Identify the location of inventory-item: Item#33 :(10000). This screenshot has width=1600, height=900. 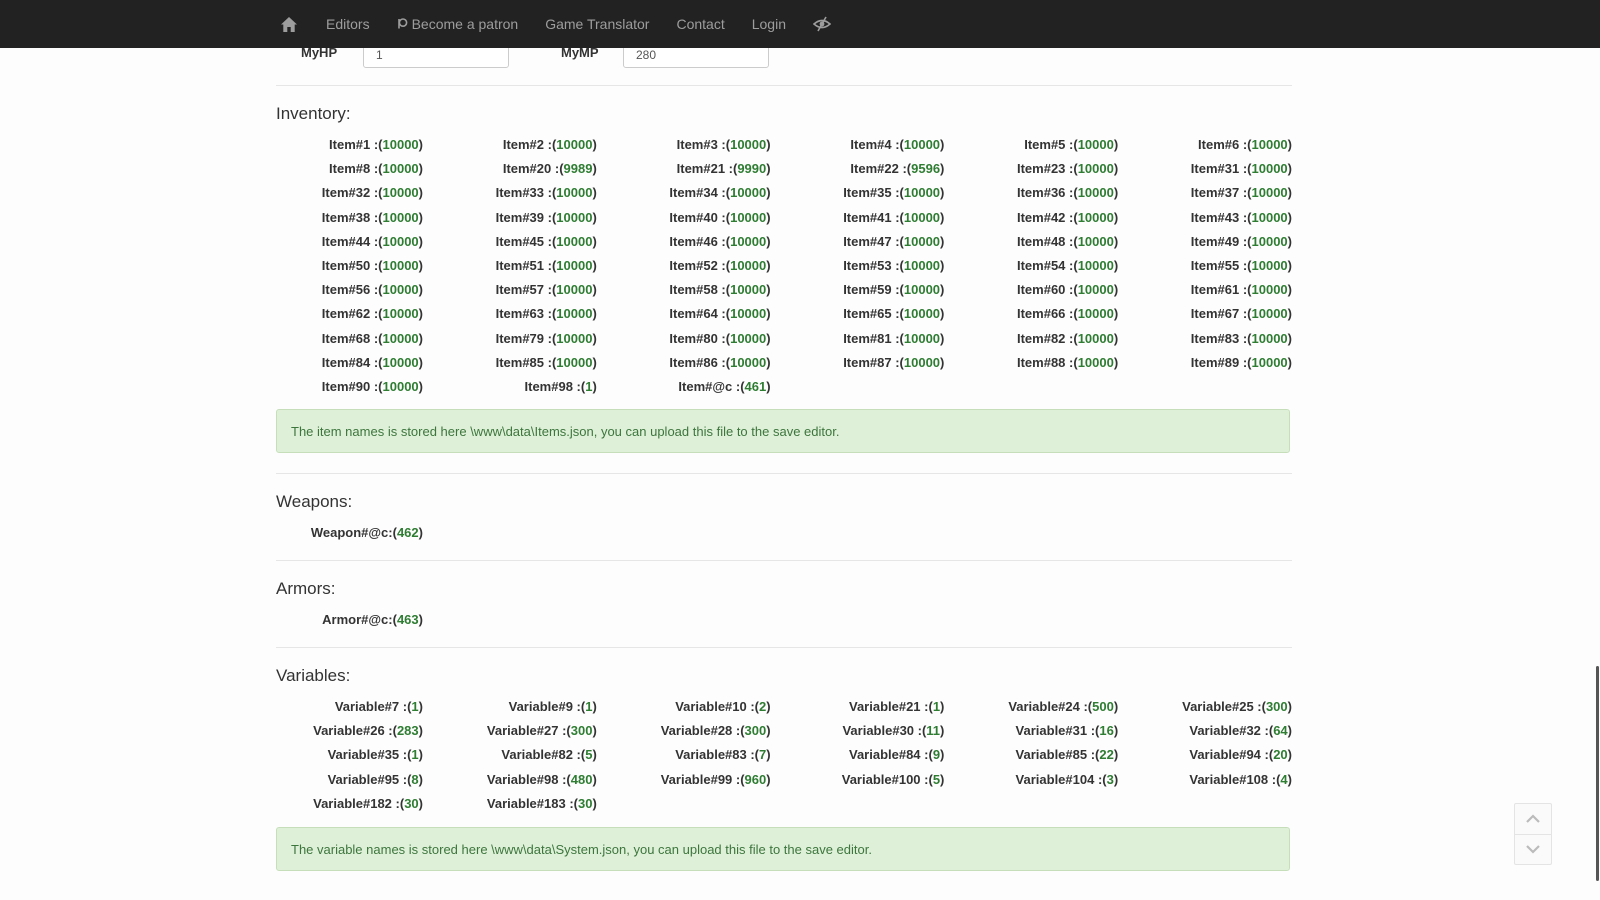
(523, 192).